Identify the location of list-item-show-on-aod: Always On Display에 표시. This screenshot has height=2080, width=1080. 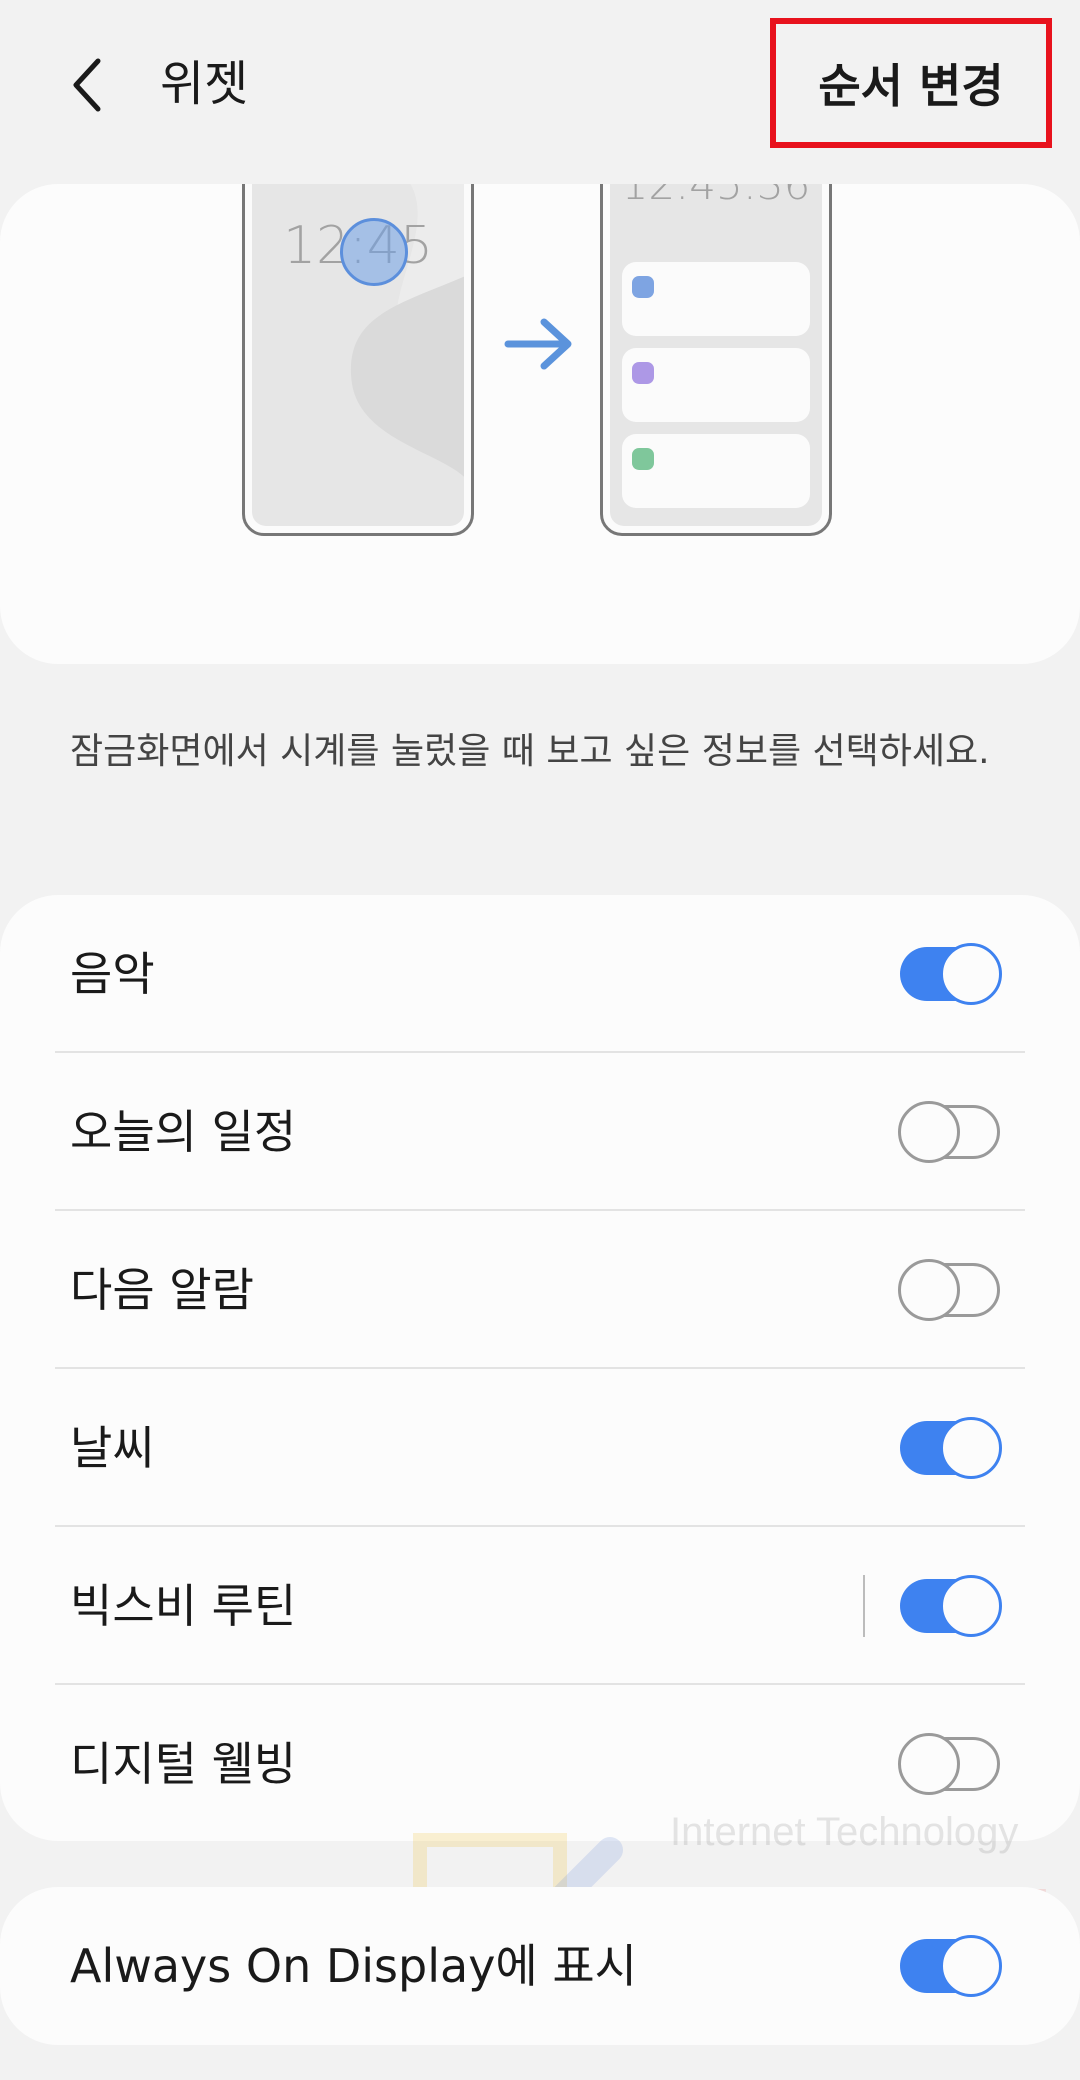
(540, 1966).